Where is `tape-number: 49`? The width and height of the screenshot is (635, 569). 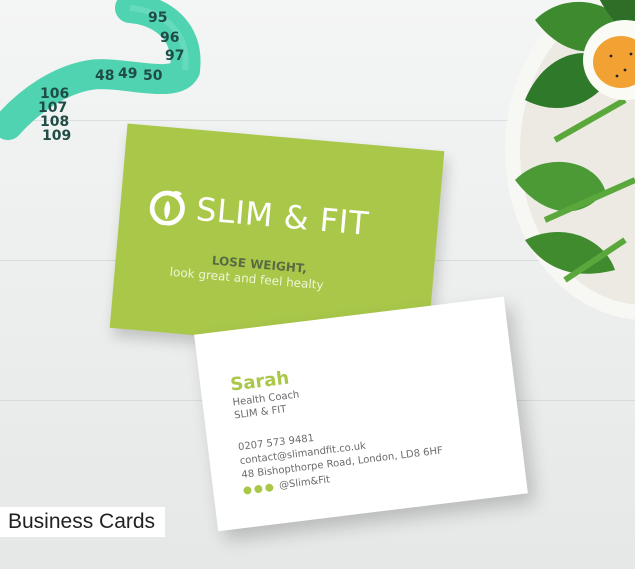 tape-number: 49 is located at coordinates (127, 74).